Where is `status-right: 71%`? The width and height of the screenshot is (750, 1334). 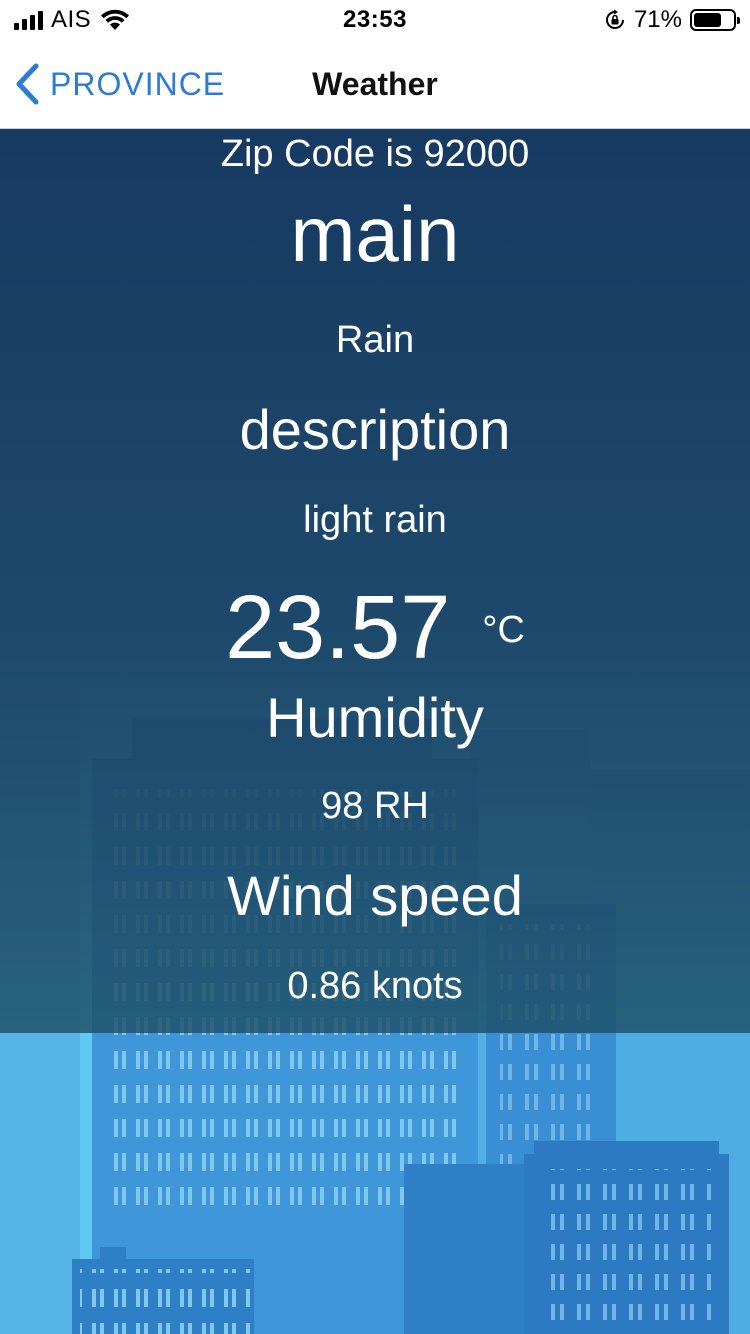
status-right: 71% is located at coordinates (672, 20).